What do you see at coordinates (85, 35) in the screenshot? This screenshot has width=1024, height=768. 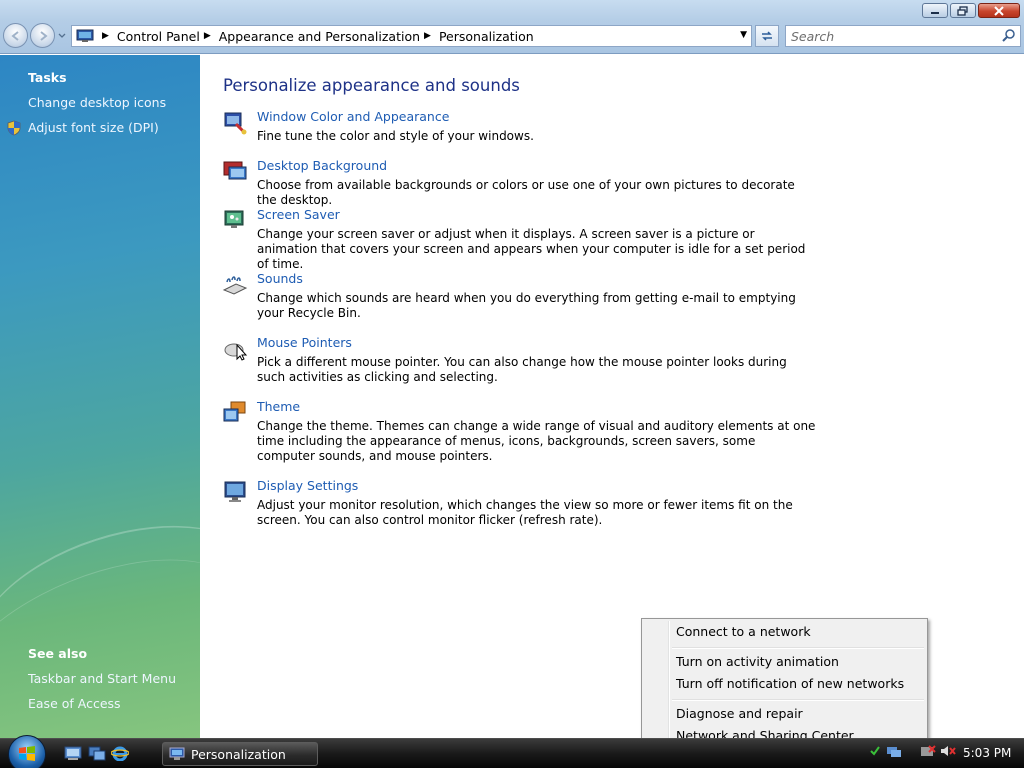 I see `control-panel-icon` at bounding box center [85, 35].